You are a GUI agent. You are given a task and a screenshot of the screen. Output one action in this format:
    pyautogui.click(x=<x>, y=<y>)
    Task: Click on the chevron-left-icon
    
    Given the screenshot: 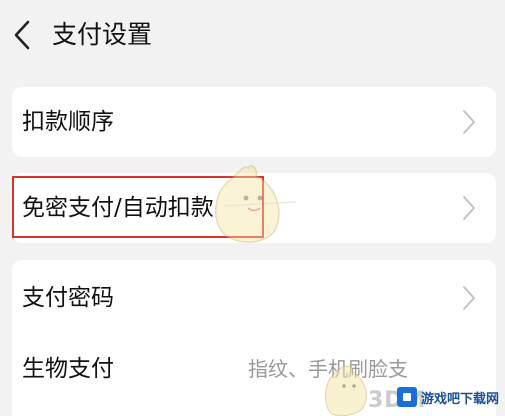 What is the action you would take?
    pyautogui.click(x=22, y=35)
    